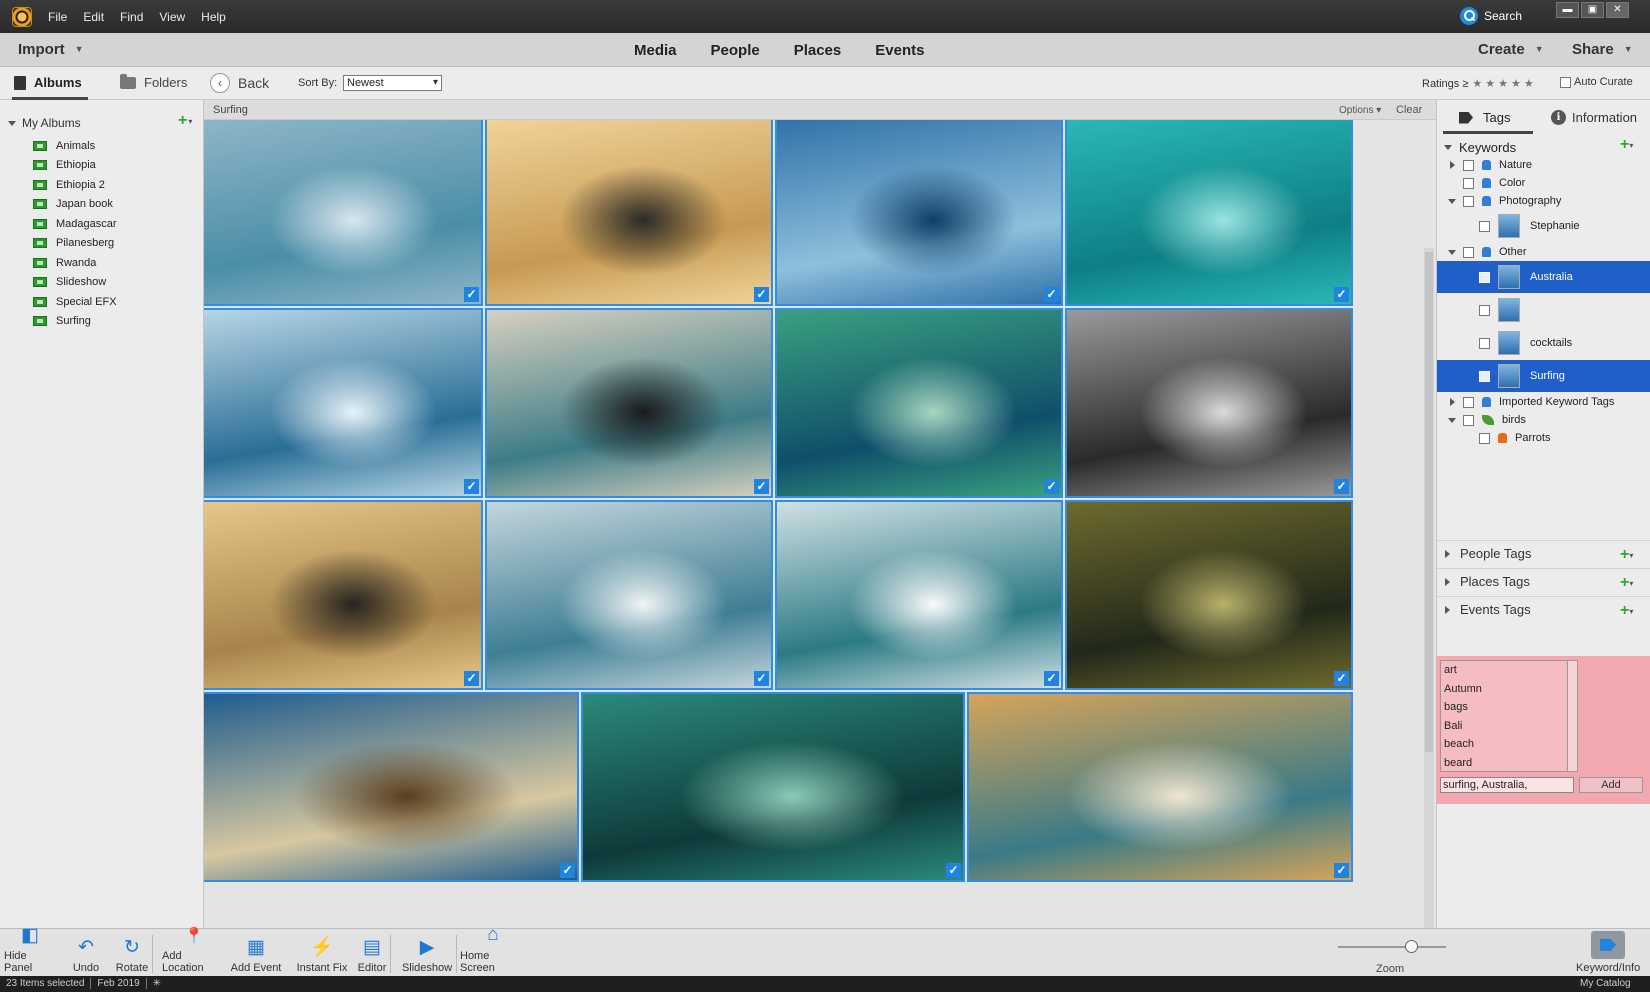 The height and width of the screenshot is (992, 1650). I want to click on keyword-suggestion: art, so click(1504, 670).